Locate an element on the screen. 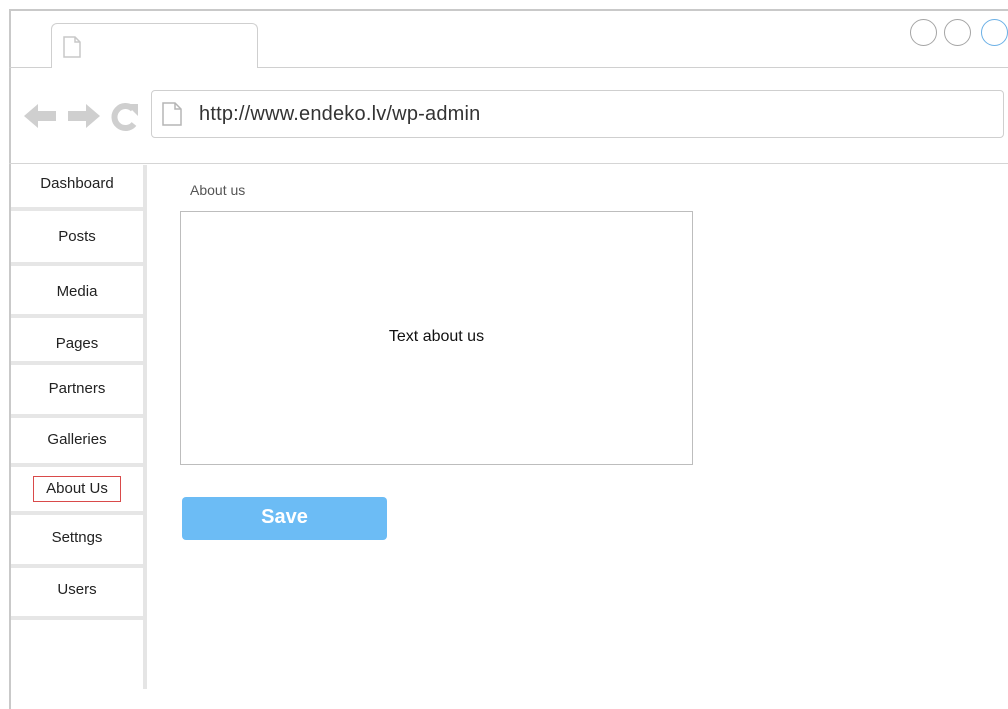  sidebar-item-label: Settngs is located at coordinates (77, 537).